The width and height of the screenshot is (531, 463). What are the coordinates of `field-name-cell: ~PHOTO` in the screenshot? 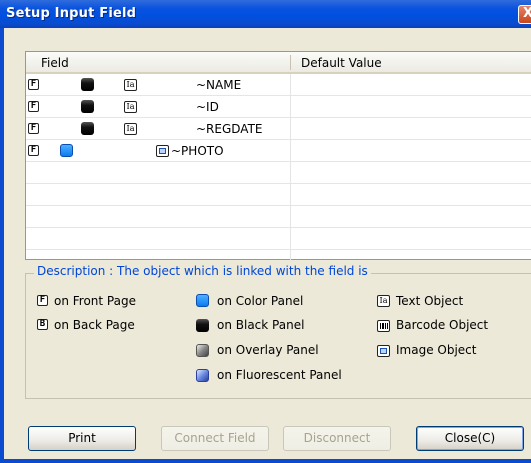 It's located at (197, 151).